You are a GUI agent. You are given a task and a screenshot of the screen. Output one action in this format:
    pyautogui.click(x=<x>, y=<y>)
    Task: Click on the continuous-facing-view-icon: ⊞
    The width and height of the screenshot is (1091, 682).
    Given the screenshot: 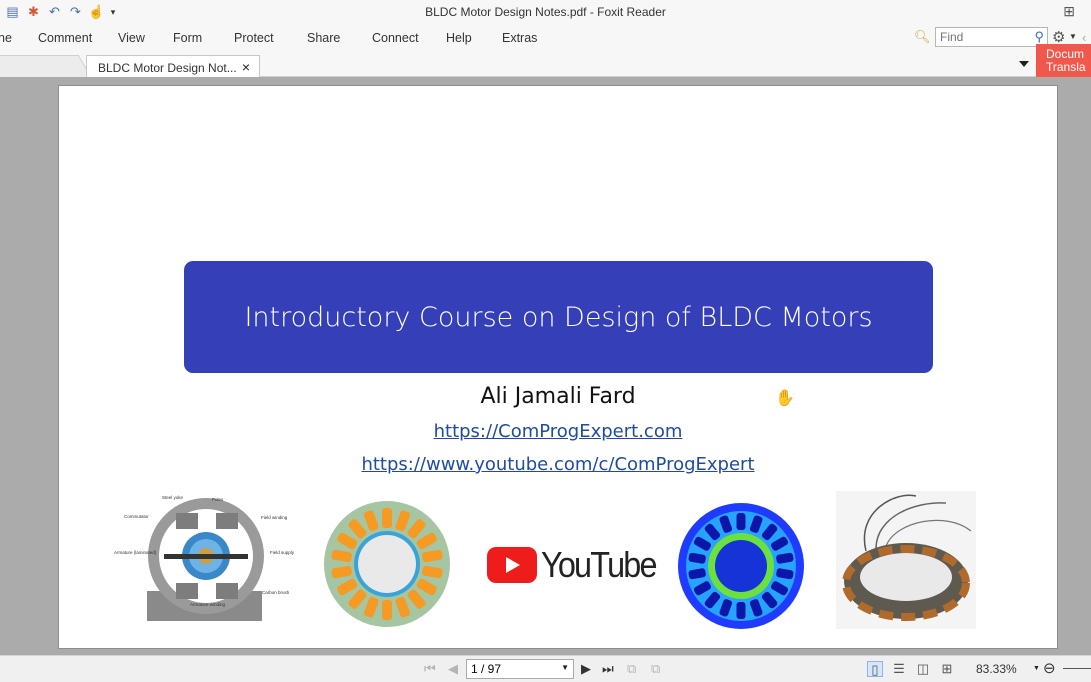 What is the action you would take?
    pyautogui.click(x=947, y=669)
    